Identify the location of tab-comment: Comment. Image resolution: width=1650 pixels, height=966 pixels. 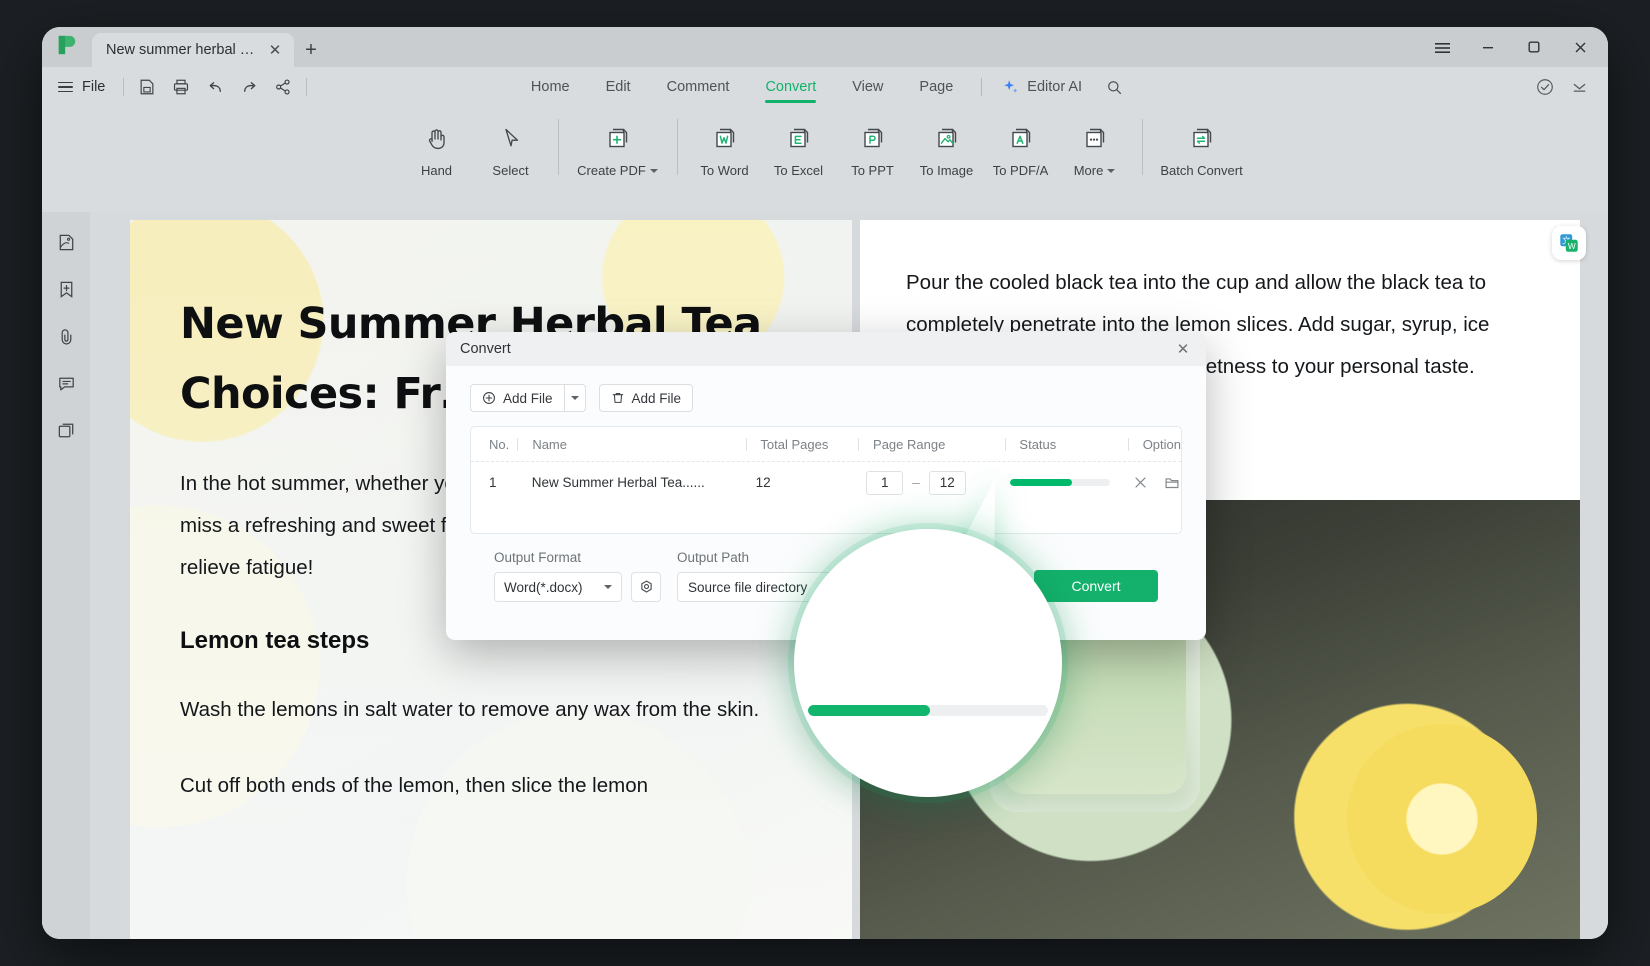
(698, 87).